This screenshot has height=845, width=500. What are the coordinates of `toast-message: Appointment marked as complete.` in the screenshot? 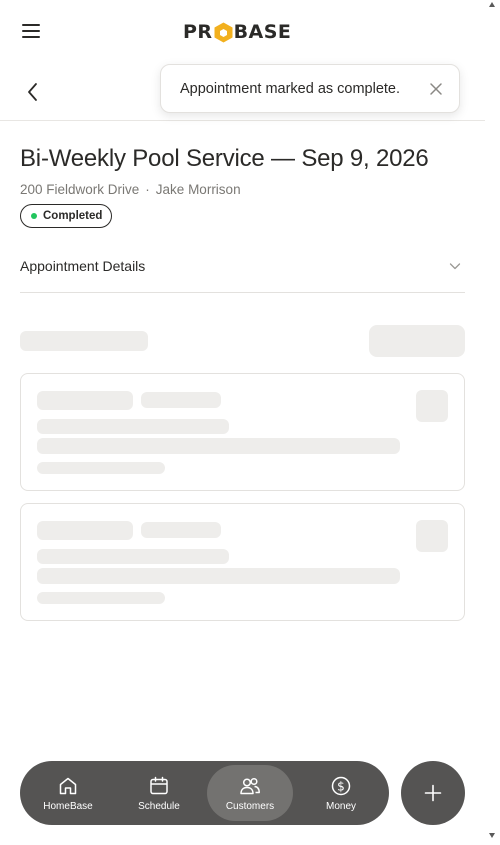 It's located at (290, 88).